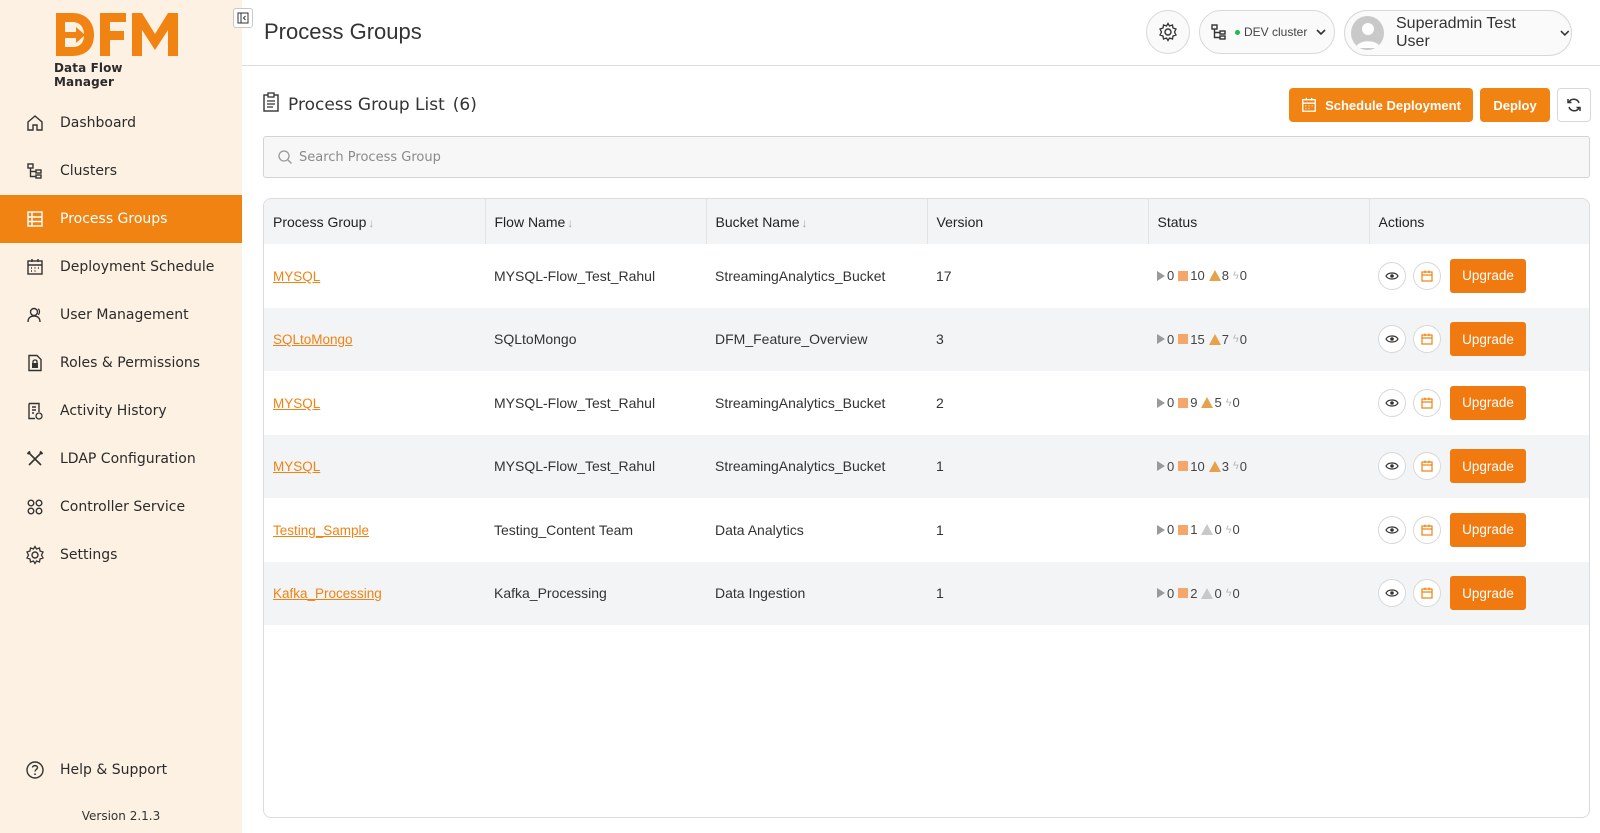  Describe the element at coordinates (757, 221) in the screenshot. I see `column-label: Bucket Name` at that location.